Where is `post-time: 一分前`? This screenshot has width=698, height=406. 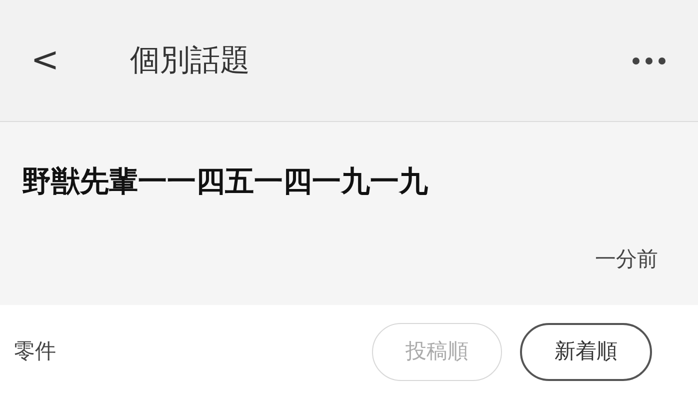 post-time: 一分前 is located at coordinates (626, 259).